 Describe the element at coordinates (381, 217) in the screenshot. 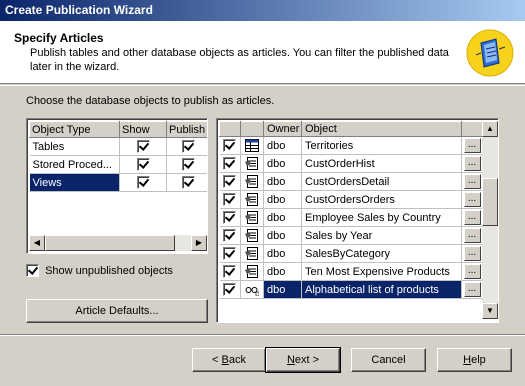

I see `article-object-name: Employee Sales by Country` at that location.